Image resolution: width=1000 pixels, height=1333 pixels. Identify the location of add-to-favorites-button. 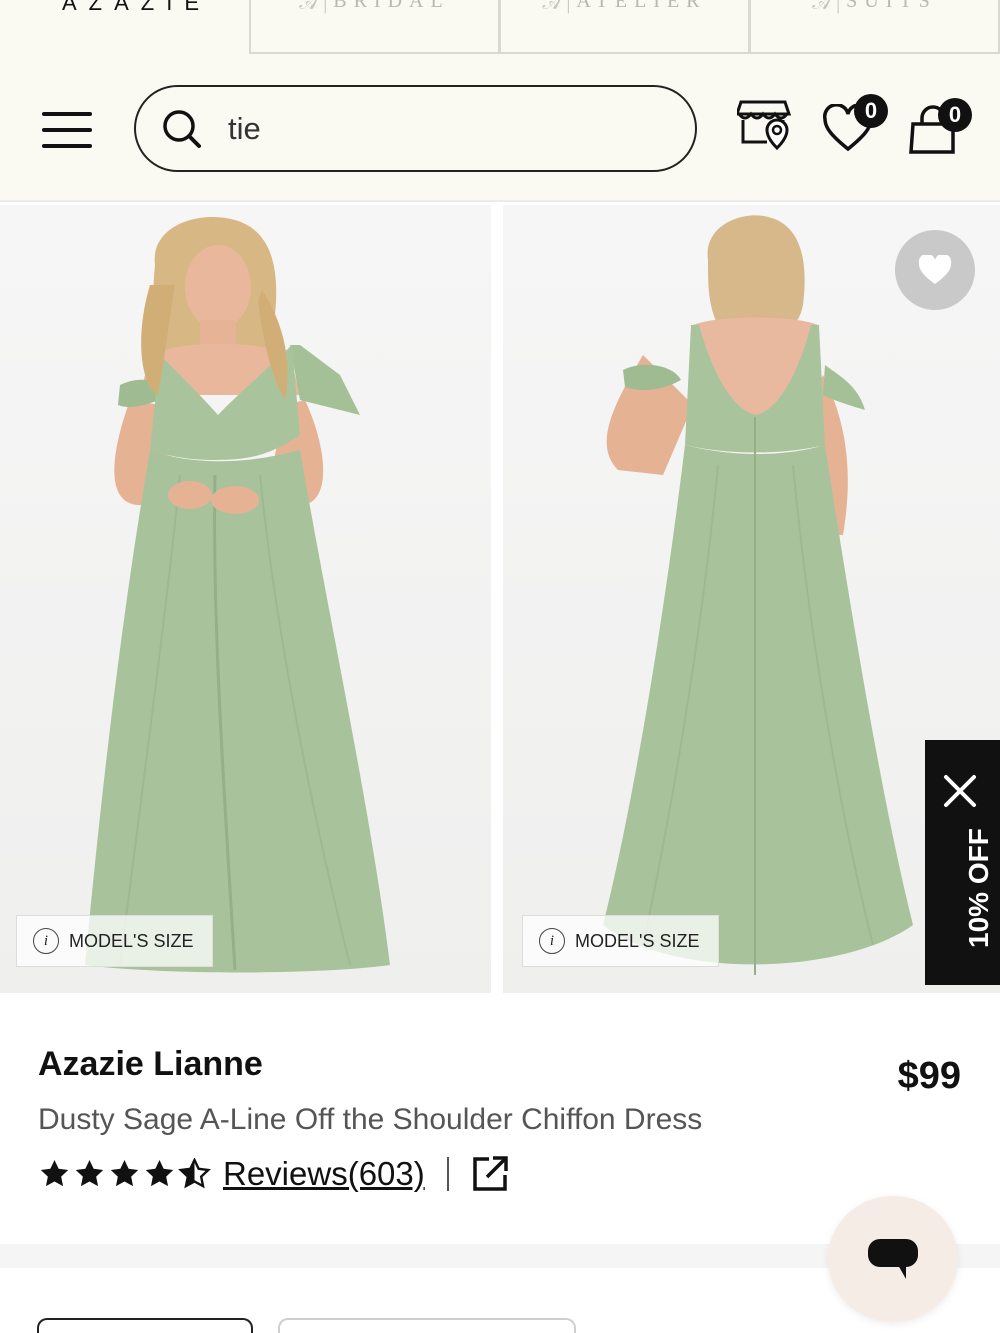
(935, 270).